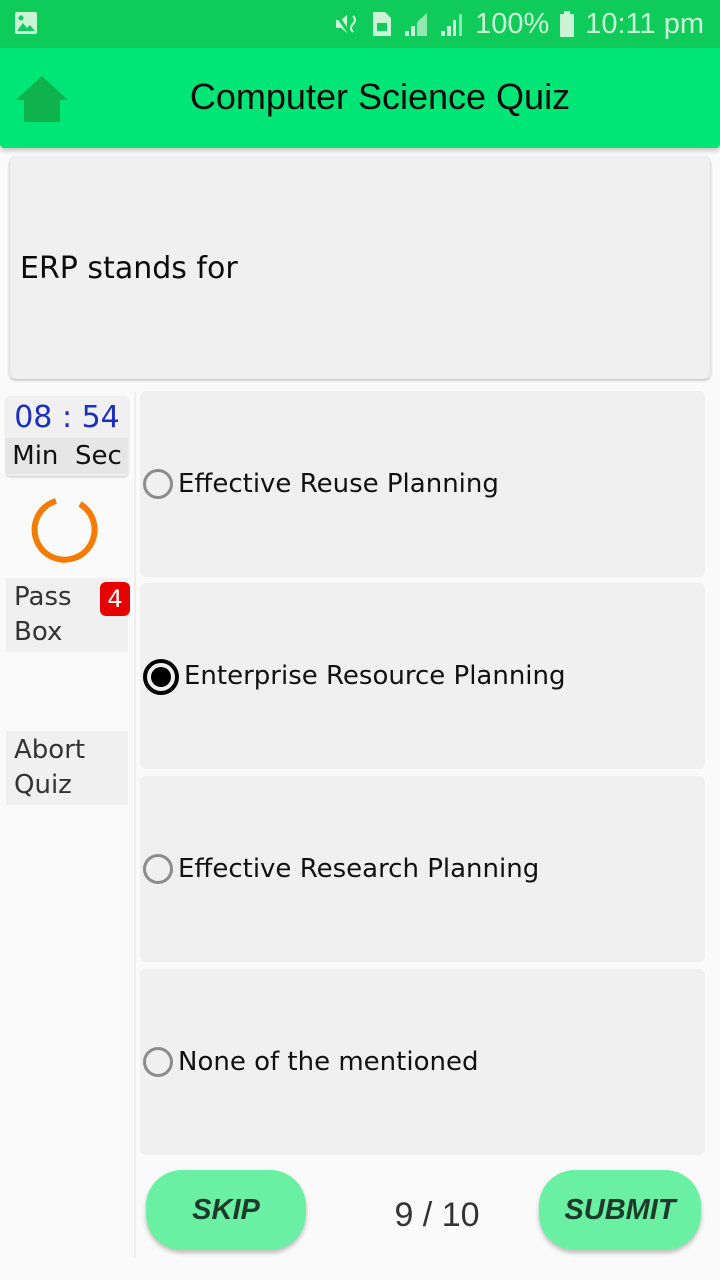 Image resolution: width=720 pixels, height=1280 pixels. I want to click on option-label: Effective Research Planning, so click(359, 869).